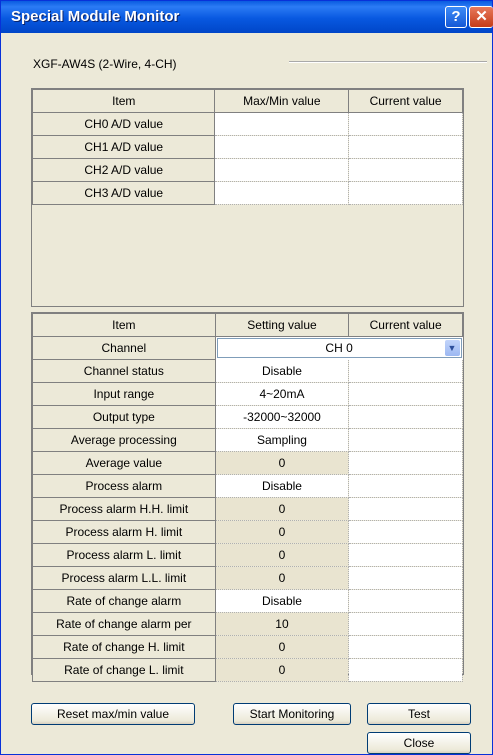  Describe the element at coordinates (282, 325) in the screenshot. I see `column-header-setting: Setting value` at that location.